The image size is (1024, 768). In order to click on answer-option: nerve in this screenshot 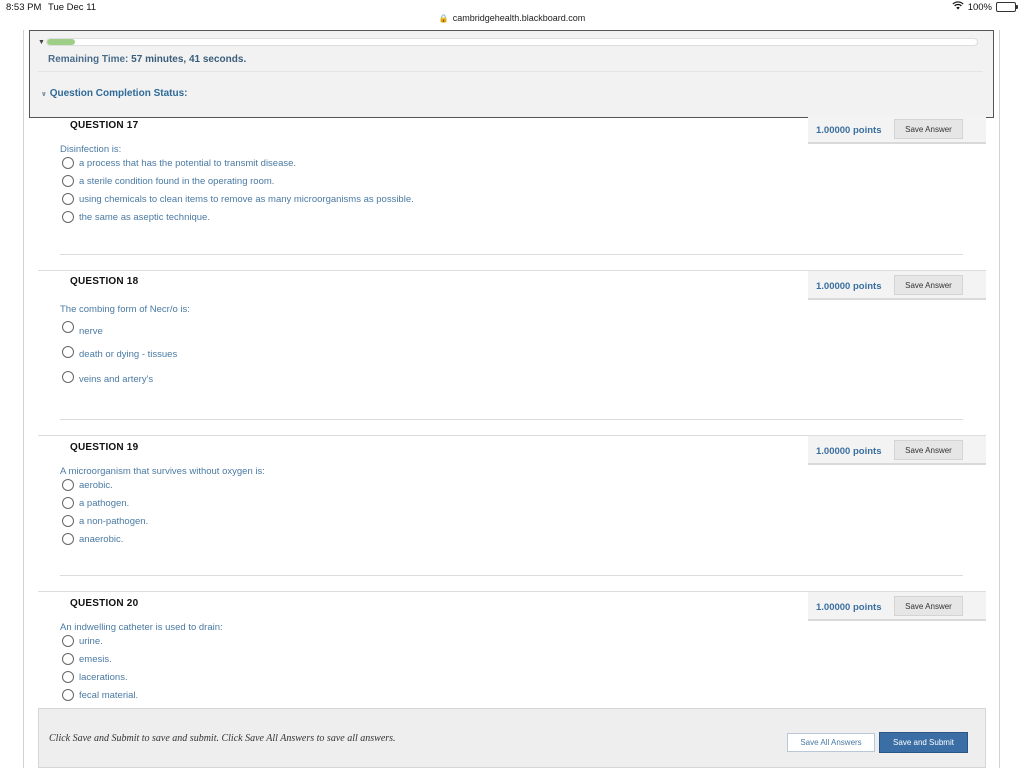, I will do `click(82, 329)`.